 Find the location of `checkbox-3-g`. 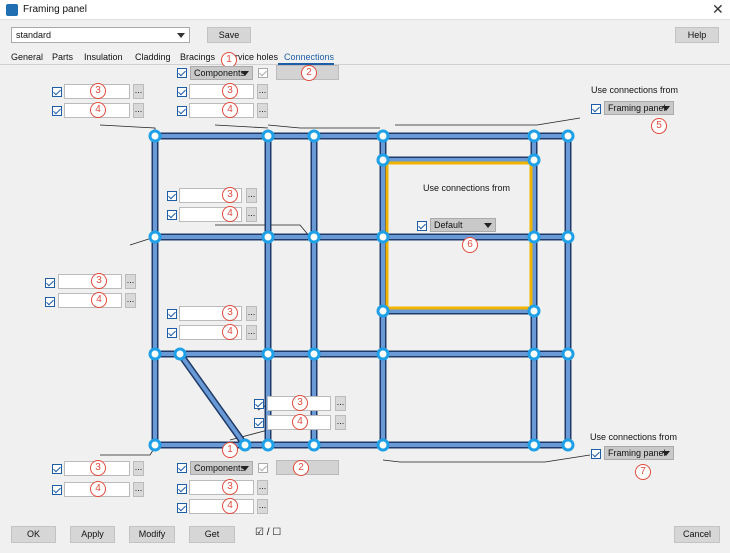

checkbox-3-g is located at coordinates (57, 469).